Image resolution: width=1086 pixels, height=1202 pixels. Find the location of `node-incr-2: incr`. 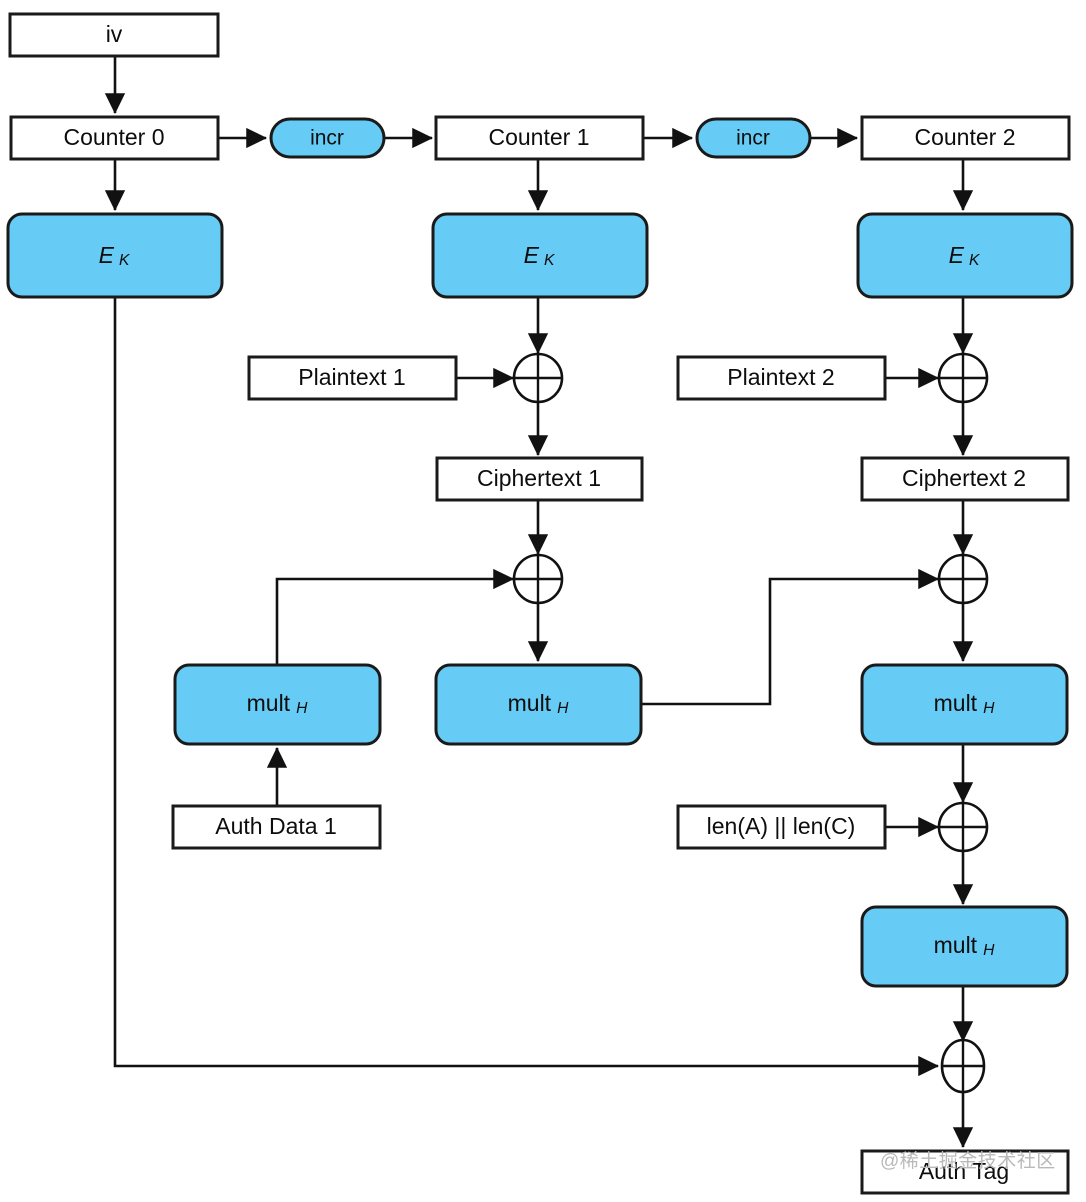

node-incr-2: incr is located at coordinates (753, 138).